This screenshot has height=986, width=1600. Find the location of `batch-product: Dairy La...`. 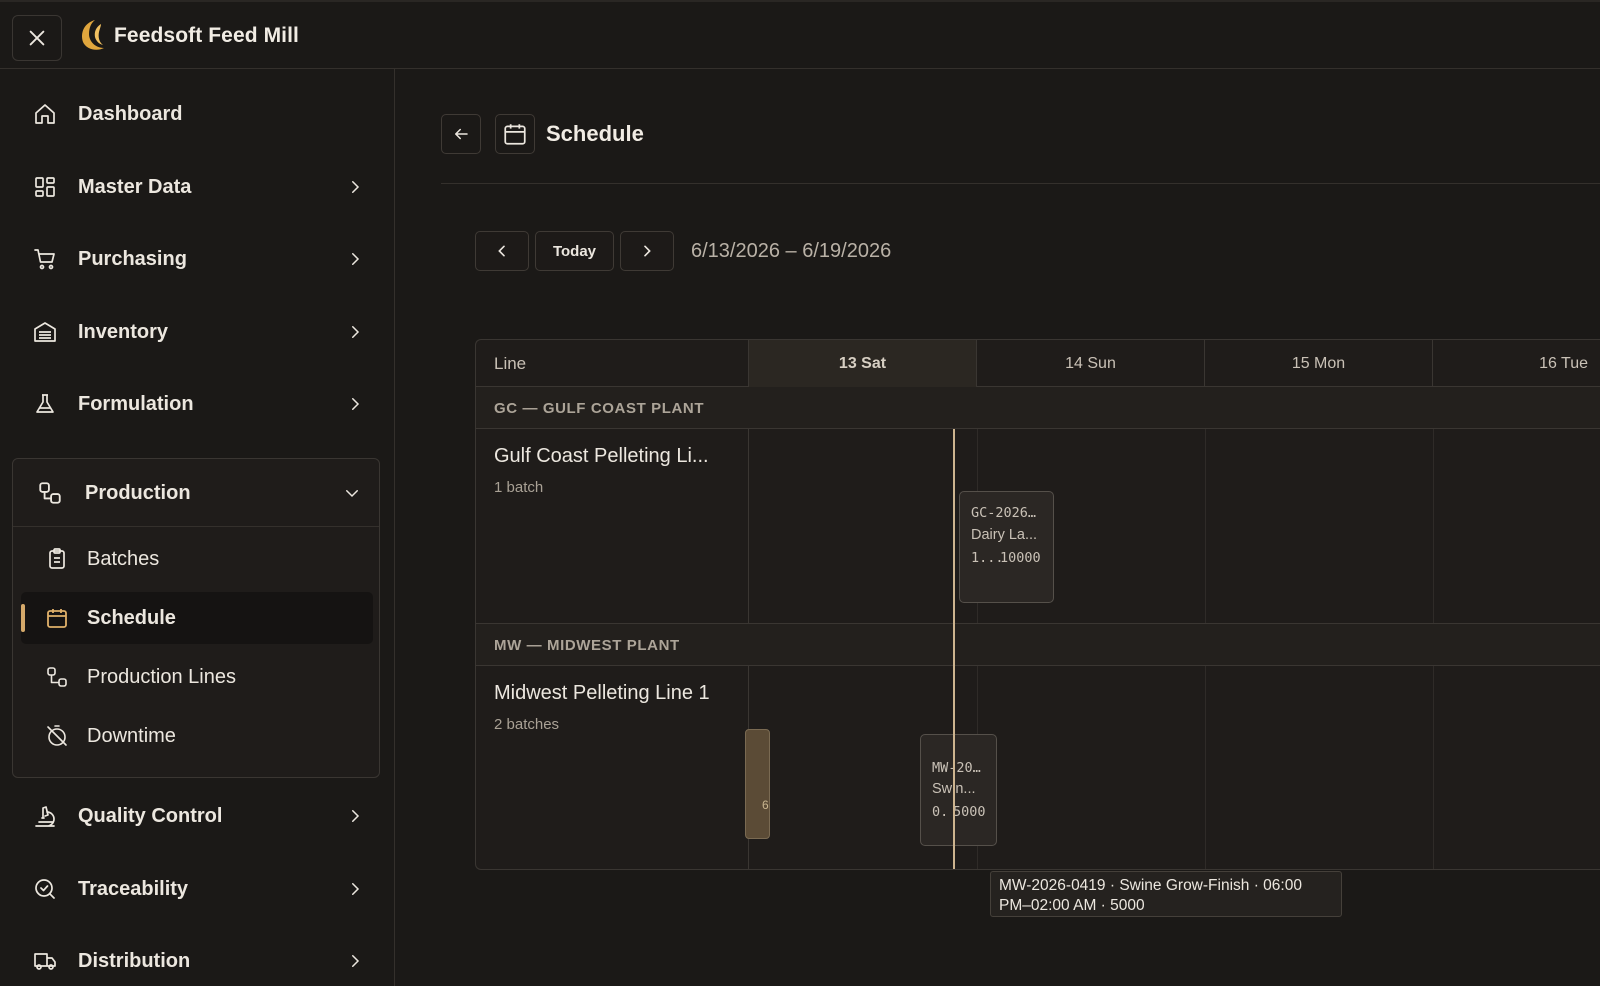

batch-product: Dairy La... is located at coordinates (1004, 535).